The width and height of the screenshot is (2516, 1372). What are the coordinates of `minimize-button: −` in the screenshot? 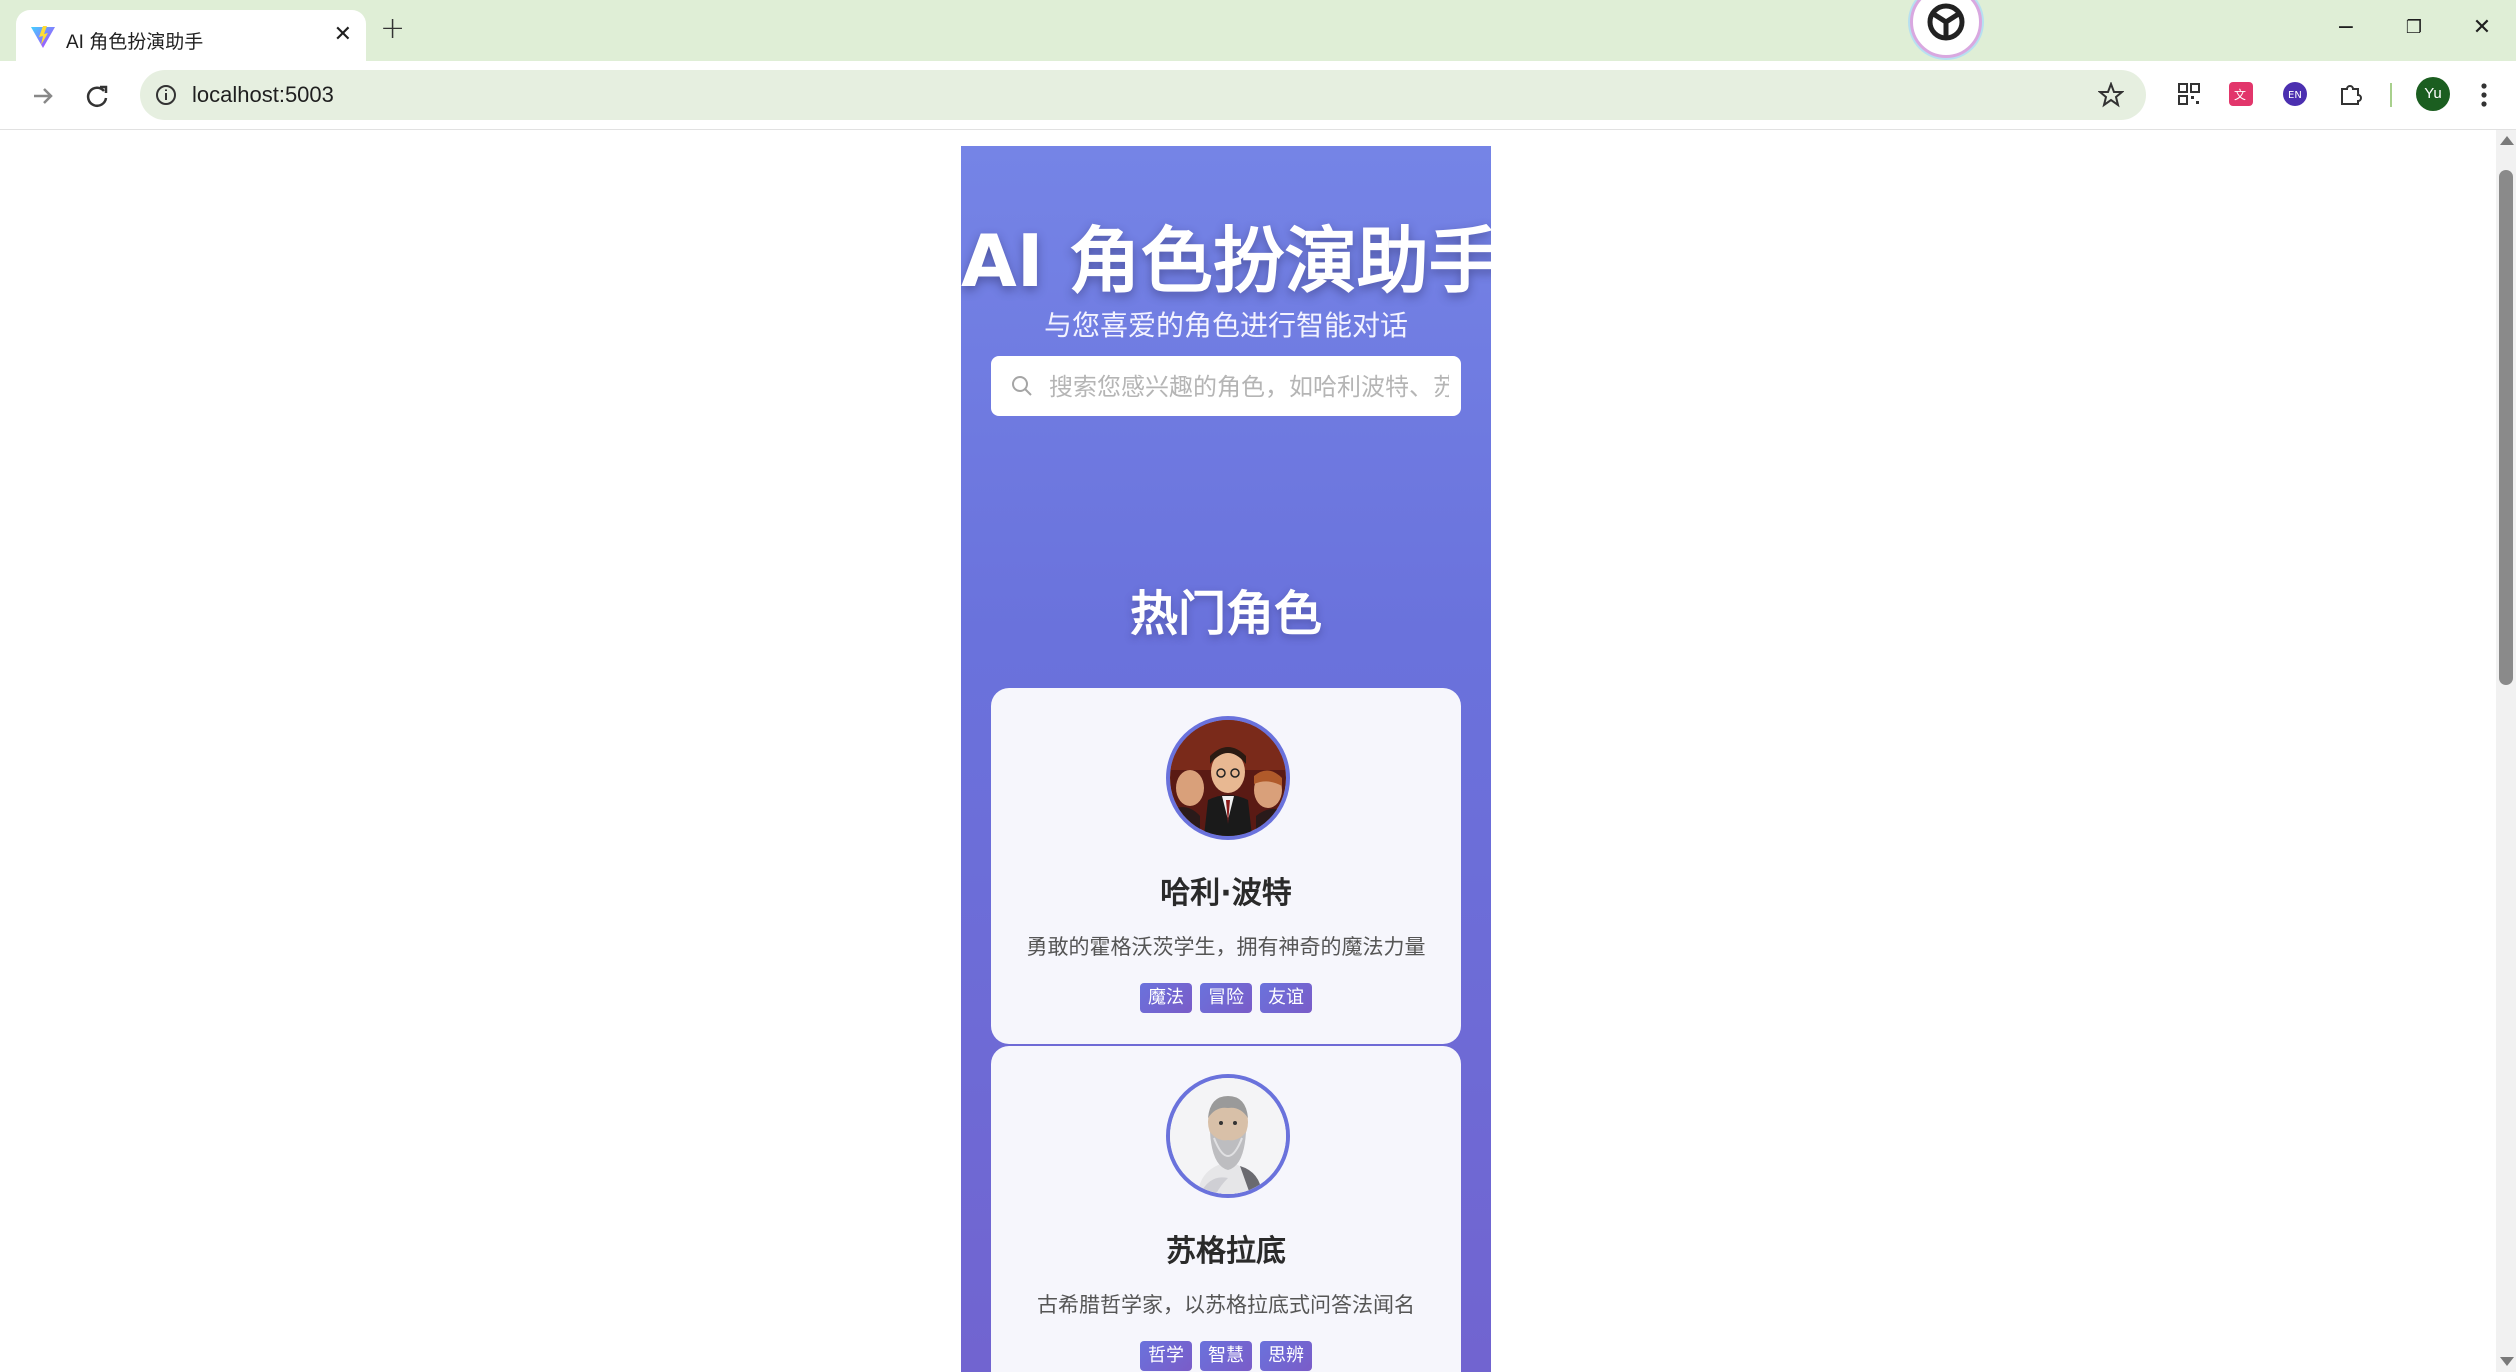 It's located at (2346, 28).